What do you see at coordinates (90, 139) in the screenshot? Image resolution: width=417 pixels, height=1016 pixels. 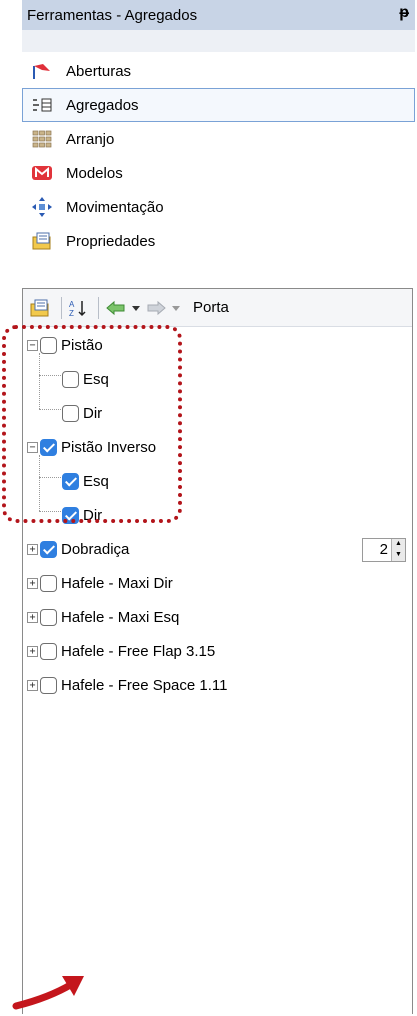 I see `nav-item-label: Arranjo` at bounding box center [90, 139].